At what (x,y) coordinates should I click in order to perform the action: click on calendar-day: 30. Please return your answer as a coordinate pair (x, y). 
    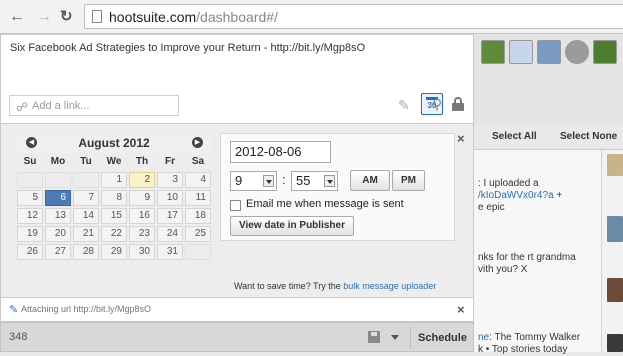
    Looking at the image, I should click on (142, 252).